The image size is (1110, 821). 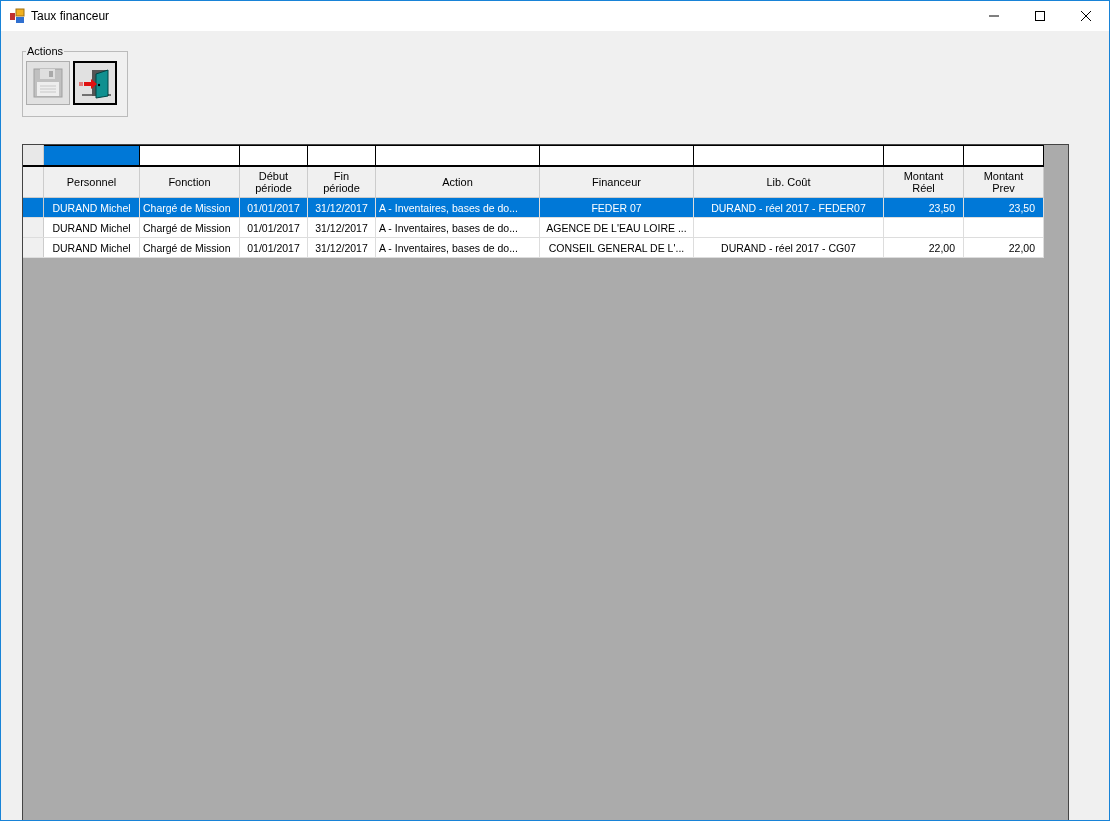 I want to click on column-header: Montant Prev, so click(x=1004, y=182).